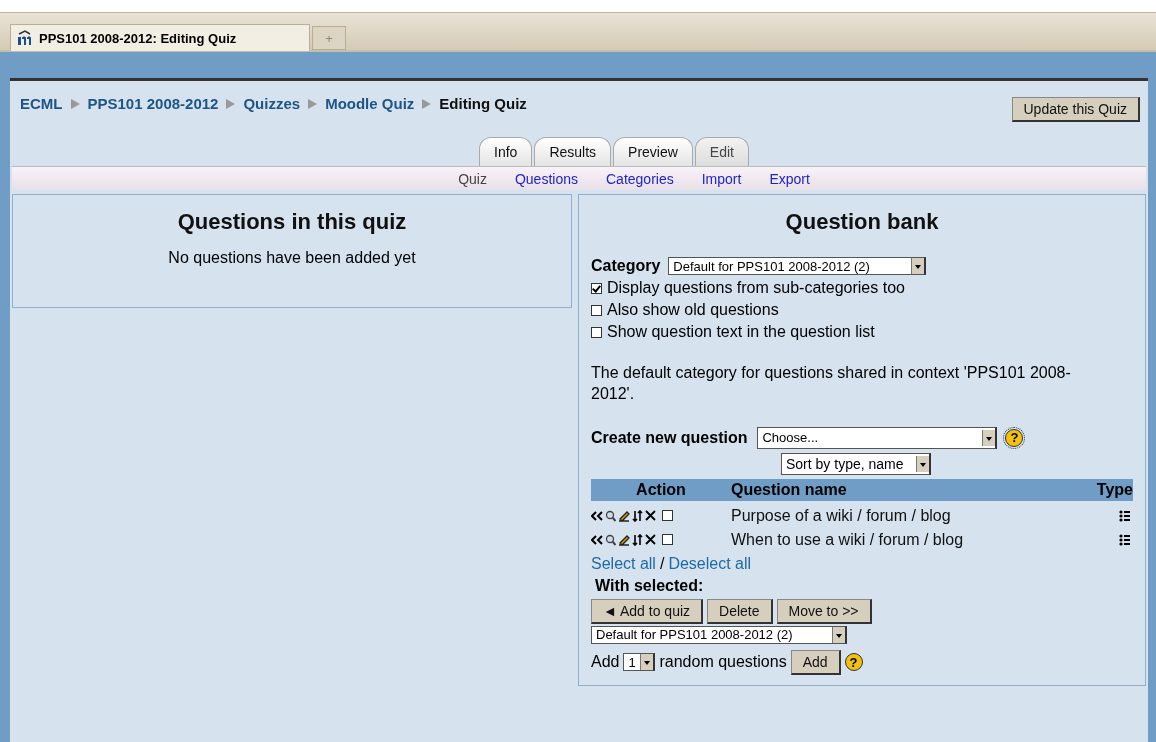 This screenshot has width=1156, height=742. Describe the element at coordinates (925, 515) in the screenshot. I see `question-name: Purpose of a wiki / forum / blog` at that location.